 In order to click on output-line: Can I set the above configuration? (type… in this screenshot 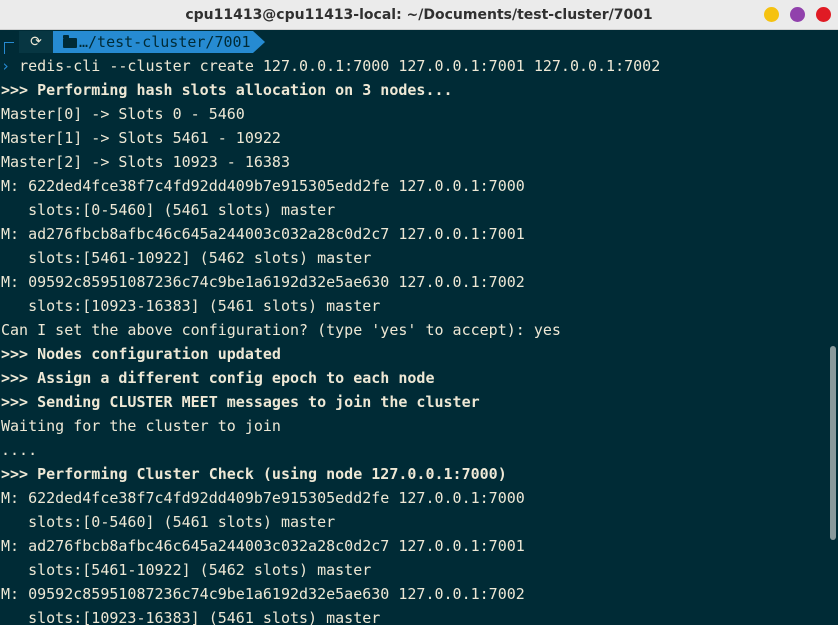, I will do `click(281, 330)`.